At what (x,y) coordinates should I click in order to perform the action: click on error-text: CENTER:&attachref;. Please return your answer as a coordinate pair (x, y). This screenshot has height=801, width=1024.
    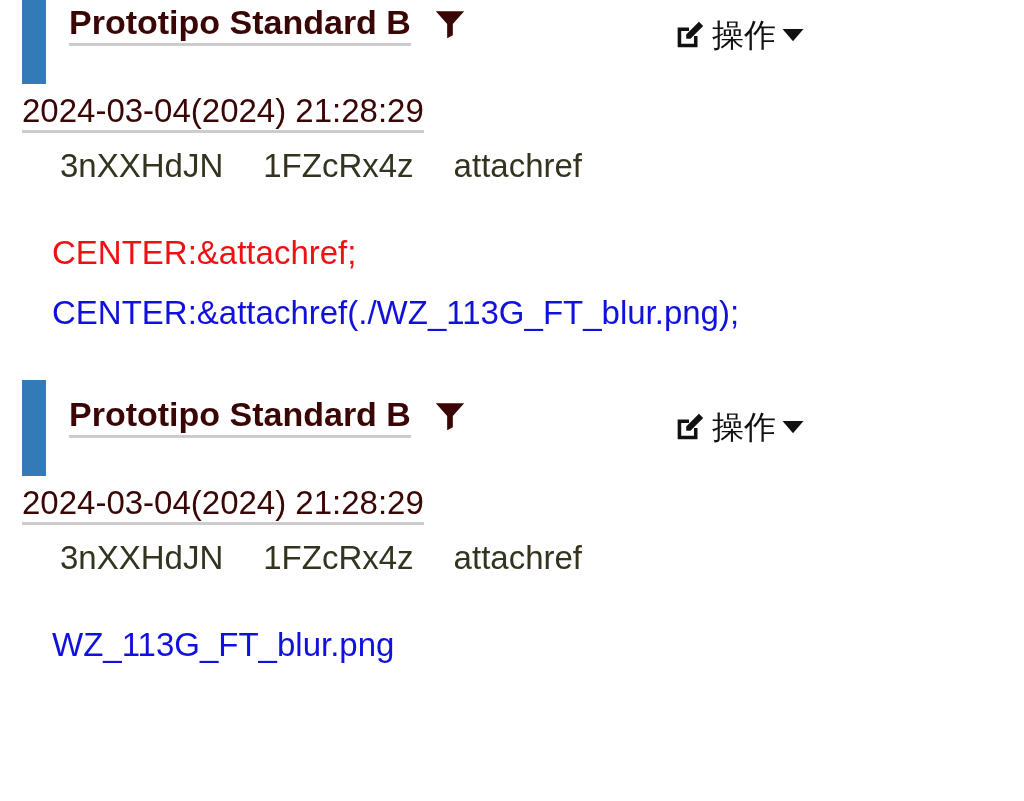
    Looking at the image, I should click on (204, 252).